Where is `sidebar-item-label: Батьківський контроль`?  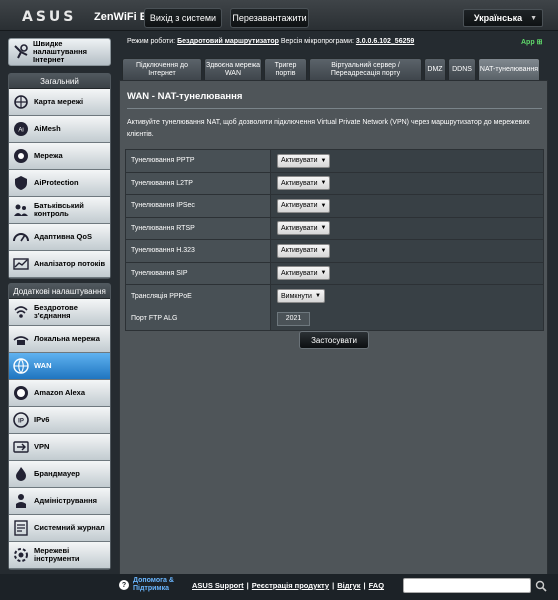
sidebar-item-label: Батьківський контроль is located at coordinates (59, 209).